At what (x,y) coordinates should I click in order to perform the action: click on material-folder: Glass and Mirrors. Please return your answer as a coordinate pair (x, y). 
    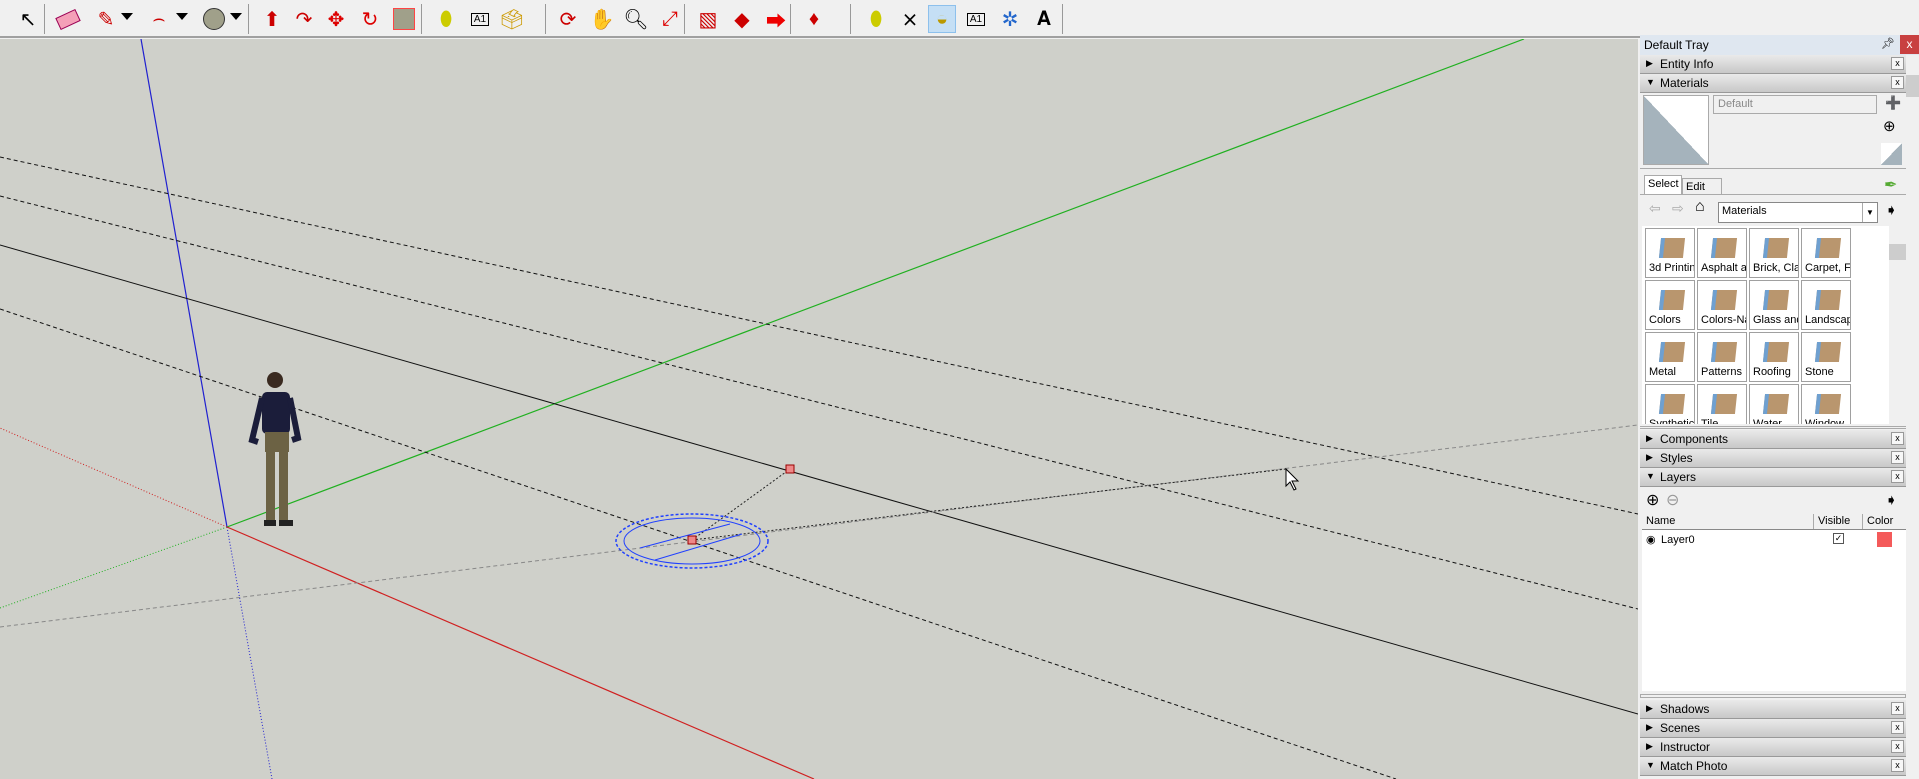
    Looking at the image, I should click on (1774, 305).